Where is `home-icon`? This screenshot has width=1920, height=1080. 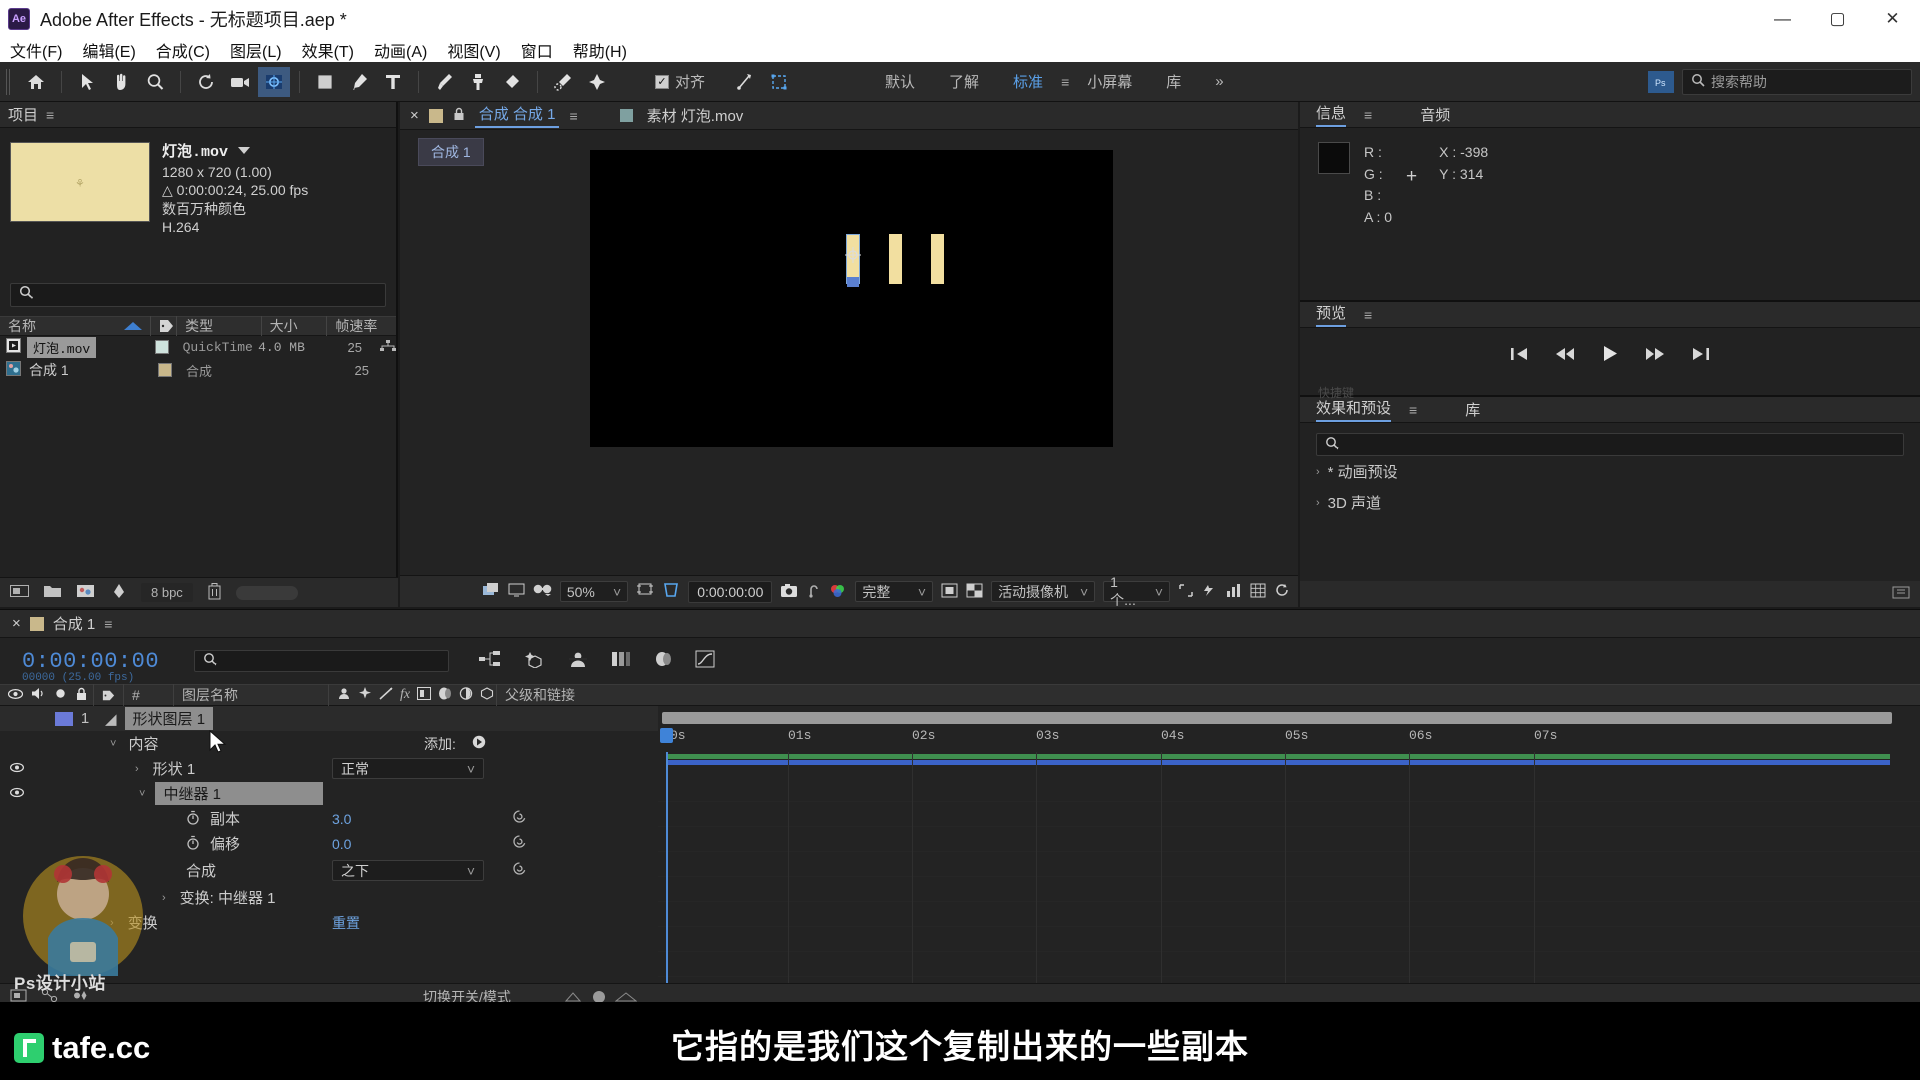
home-icon is located at coordinates (36, 82).